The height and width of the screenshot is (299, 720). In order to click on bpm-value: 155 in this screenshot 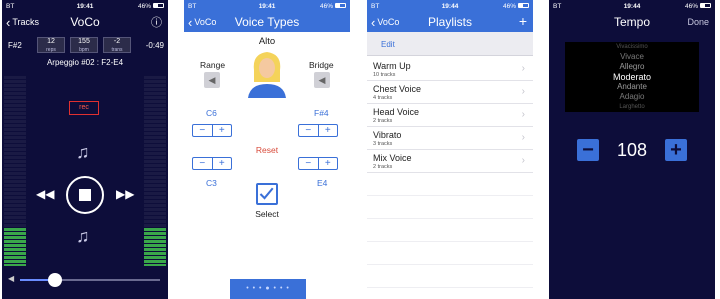, I will do `click(84, 41)`.